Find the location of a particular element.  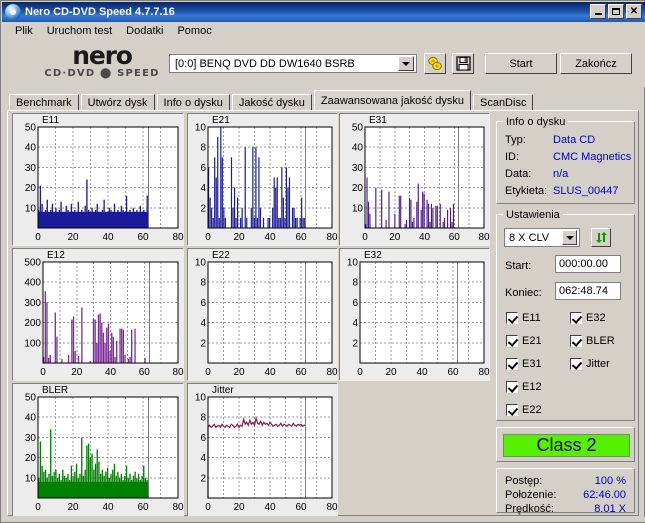

drive-select: [0:0] BENQ DVD DD DW1640 BSRB is located at coordinates (293, 63).